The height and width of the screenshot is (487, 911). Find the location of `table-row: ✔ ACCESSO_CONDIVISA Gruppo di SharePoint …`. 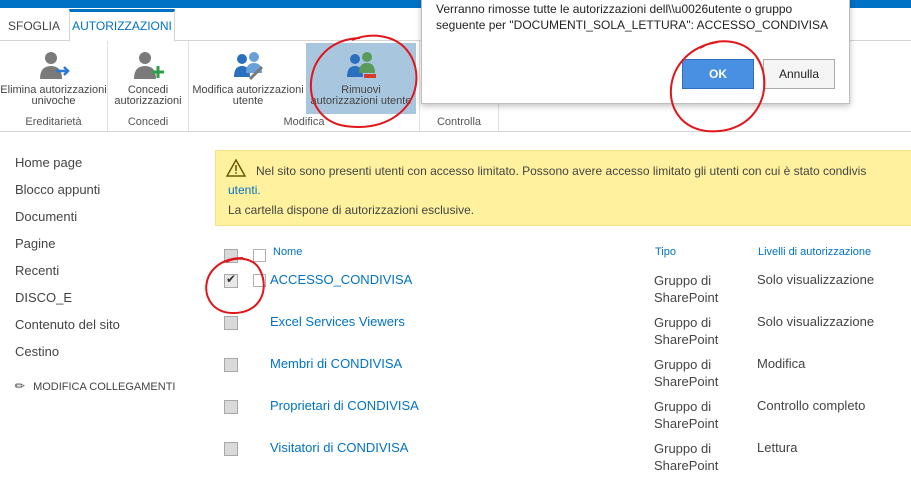

table-row: ✔ ACCESSO_CONDIVISA Gruppo di SharePoint … is located at coordinates (455, 293).